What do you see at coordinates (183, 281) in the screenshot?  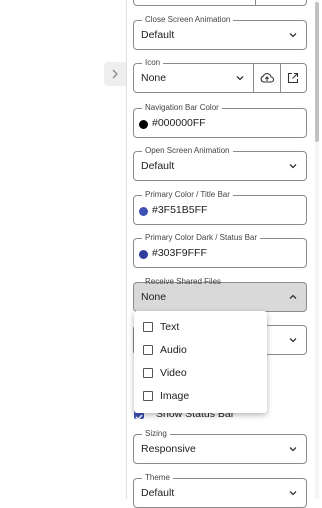 I see `field-label: Receive Shared Files` at bounding box center [183, 281].